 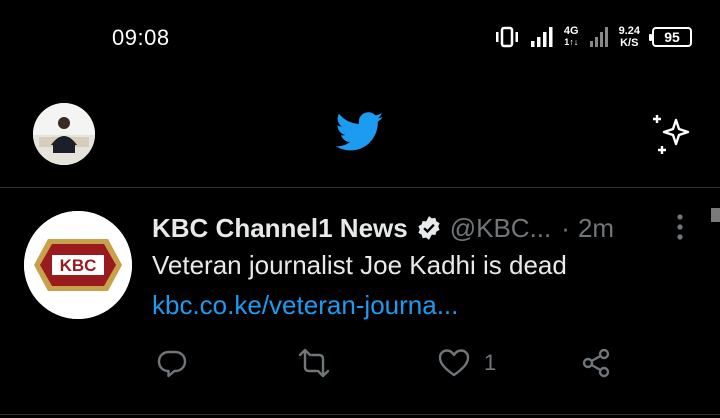 What do you see at coordinates (680, 227) in the screenshot?
I see `more-options-icon` at bounding box center [680, 227].